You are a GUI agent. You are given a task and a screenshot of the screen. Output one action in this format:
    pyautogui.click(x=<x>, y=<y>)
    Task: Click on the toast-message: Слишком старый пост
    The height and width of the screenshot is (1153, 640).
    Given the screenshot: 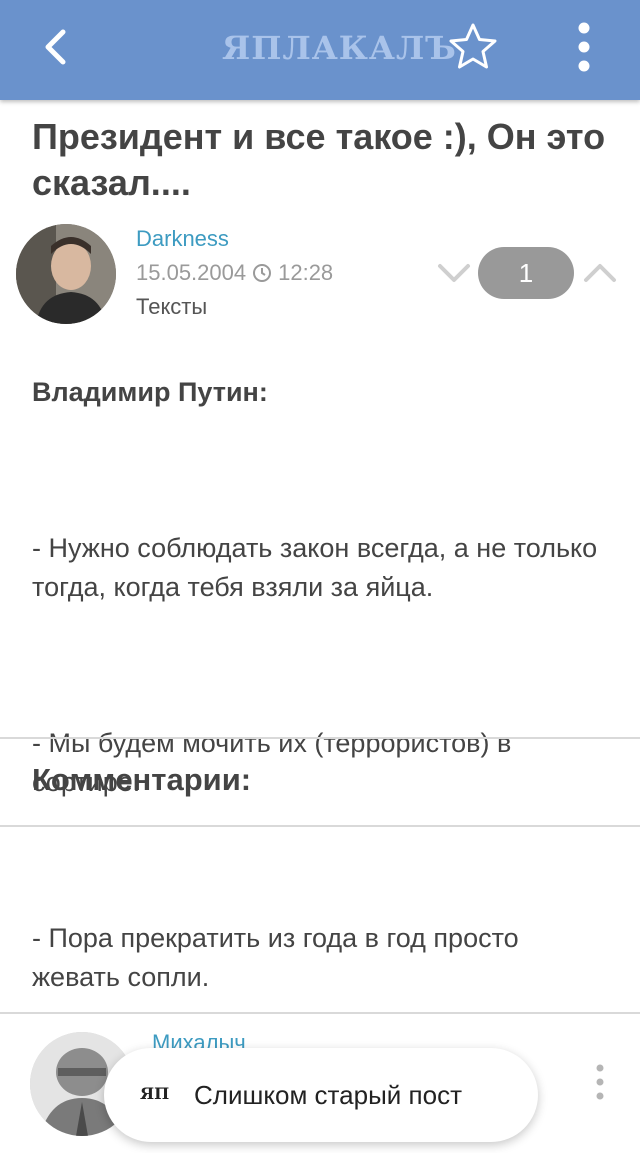 What is the action you would take?
    pyautogui.click(x=328, y=1095)
    